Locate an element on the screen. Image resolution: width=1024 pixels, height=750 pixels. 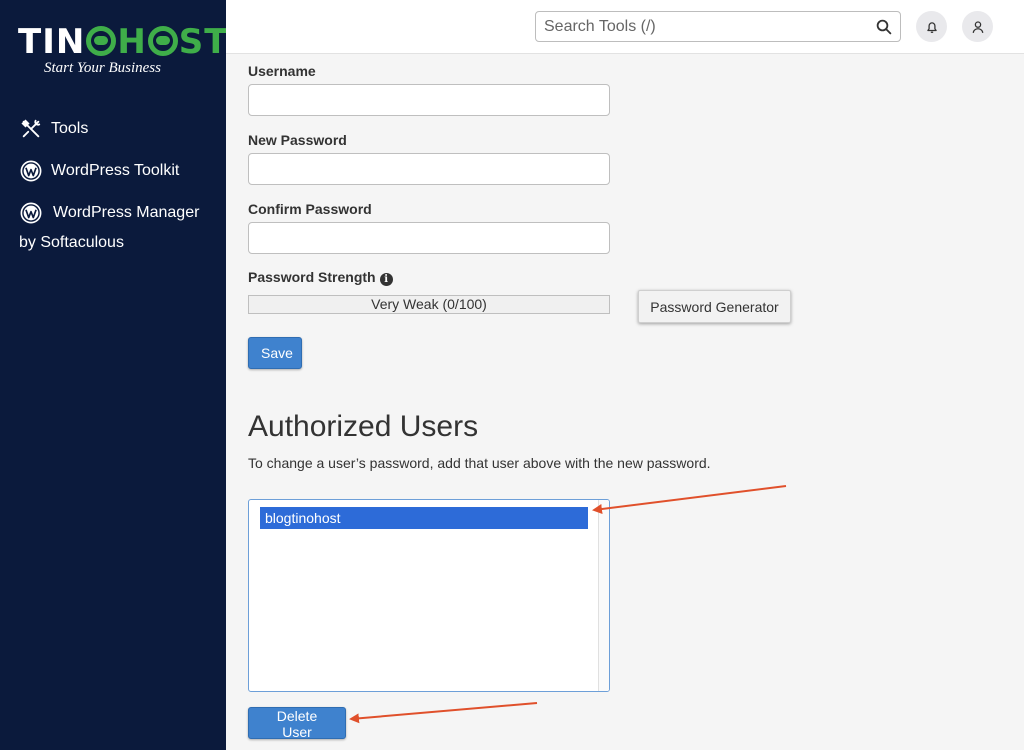
info-icon: i is located at coordinates (386, 279).